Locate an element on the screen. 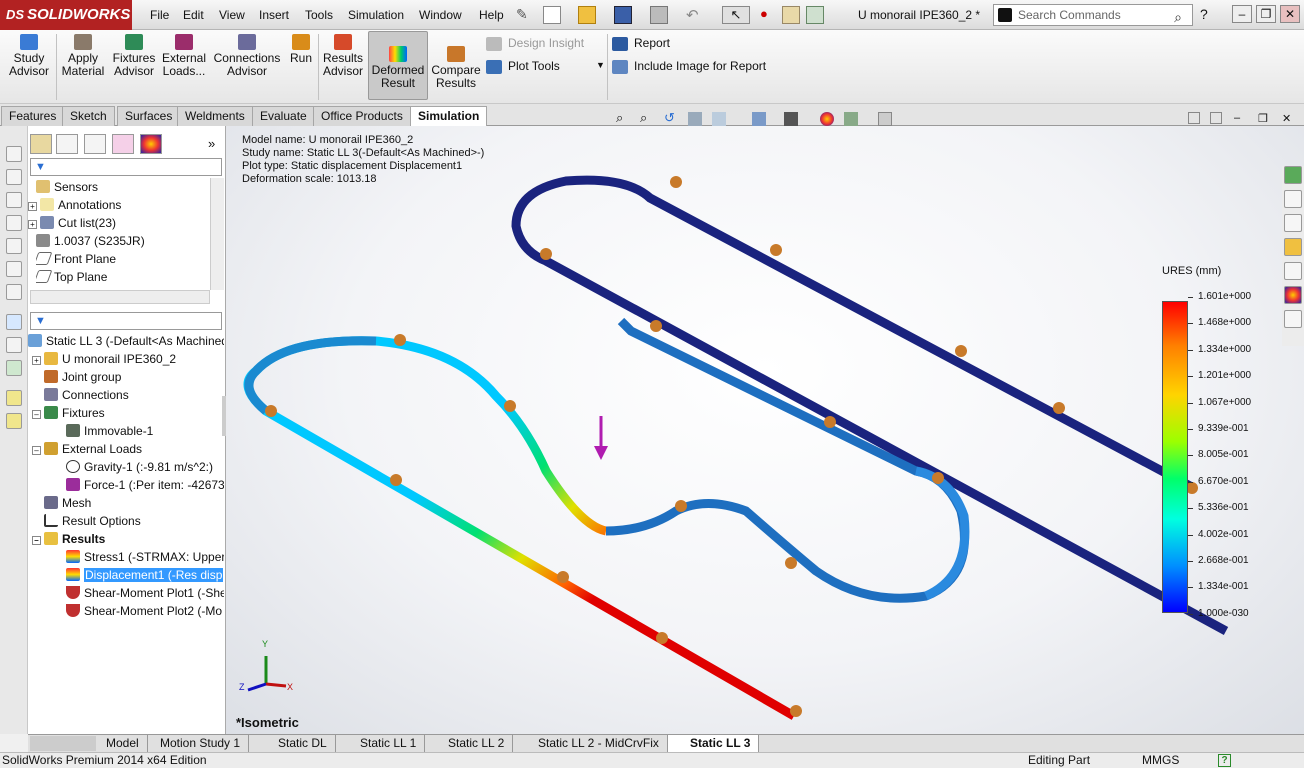 Image resolution: width=1304 pixels, height=768 pixels. save-icon is located at coordinates (623, 15).